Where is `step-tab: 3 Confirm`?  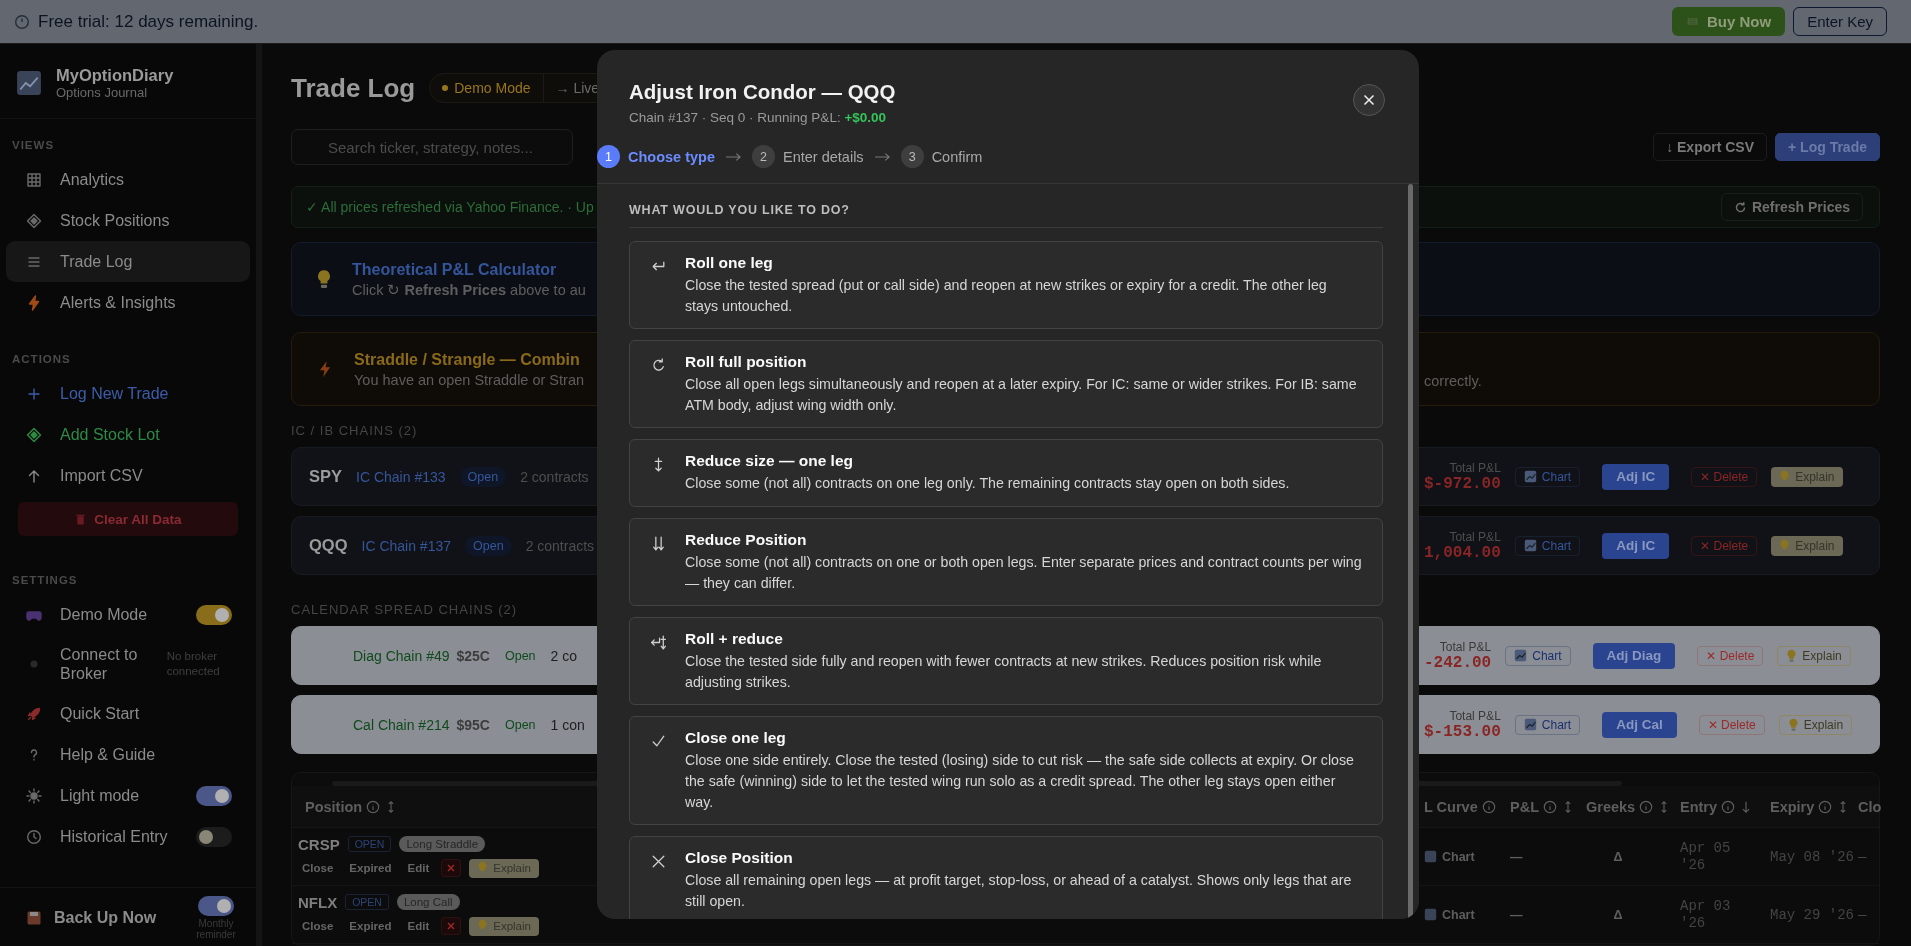 step-tab: 3 Confirm is located at coordinates (941, 156).